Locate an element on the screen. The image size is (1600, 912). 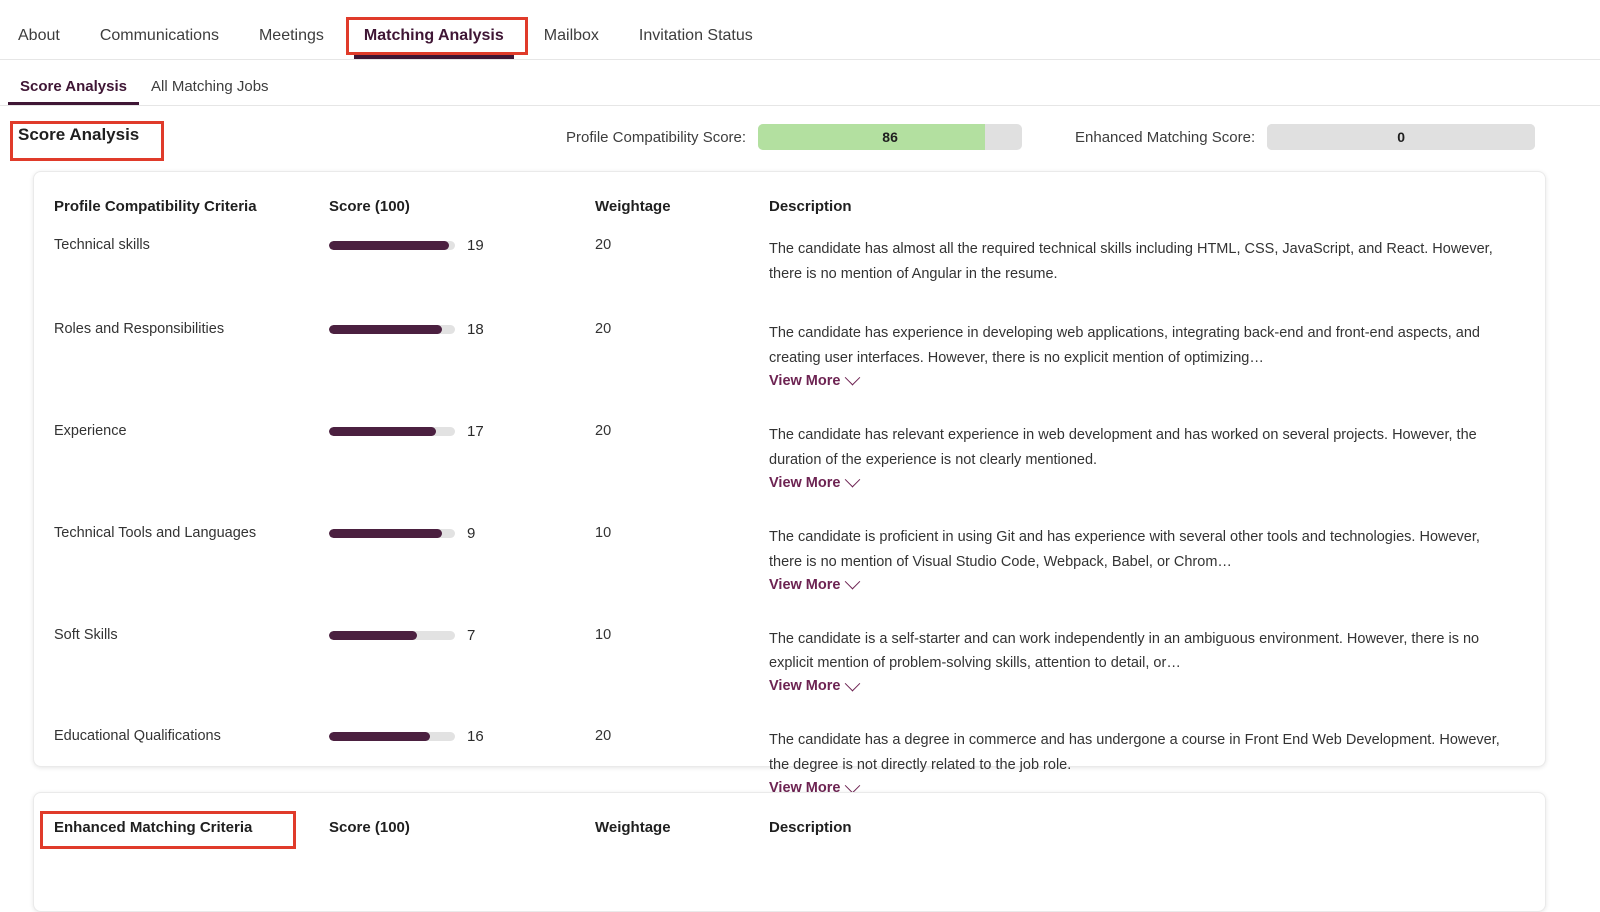
column-header-enhanced-score: Score (100) is located at coordinates (369, 827).